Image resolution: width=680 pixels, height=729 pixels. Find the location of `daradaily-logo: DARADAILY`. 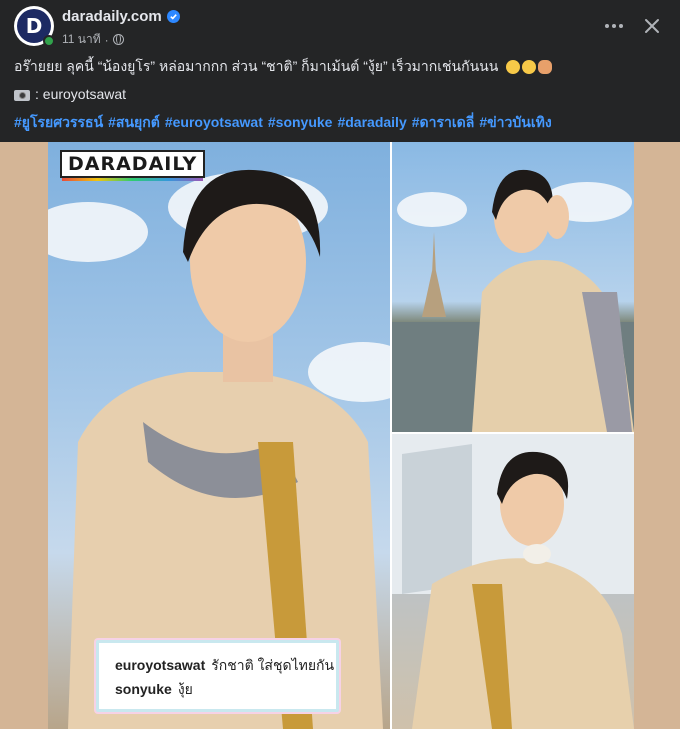

daradaily-logo: DARADAILY is located at coordinates (133, 165).